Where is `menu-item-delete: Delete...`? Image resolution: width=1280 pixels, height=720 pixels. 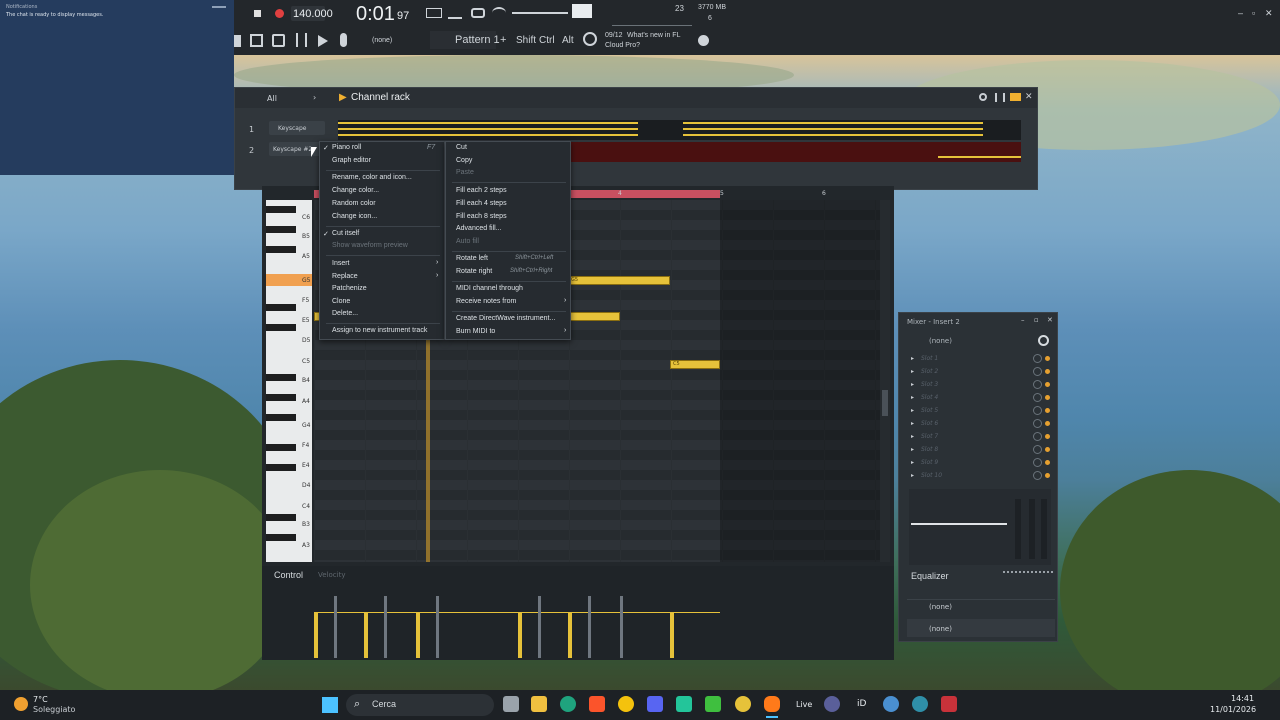
menu-item-delete: Delete... is located at coordinates (382, 315).